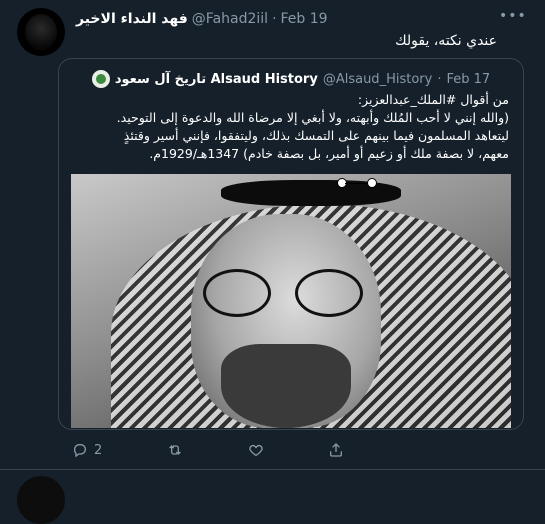  What do you see at coordinates (286, 386) in the screenshot?
I see `photo-beard` at bounding box center [286, 386].